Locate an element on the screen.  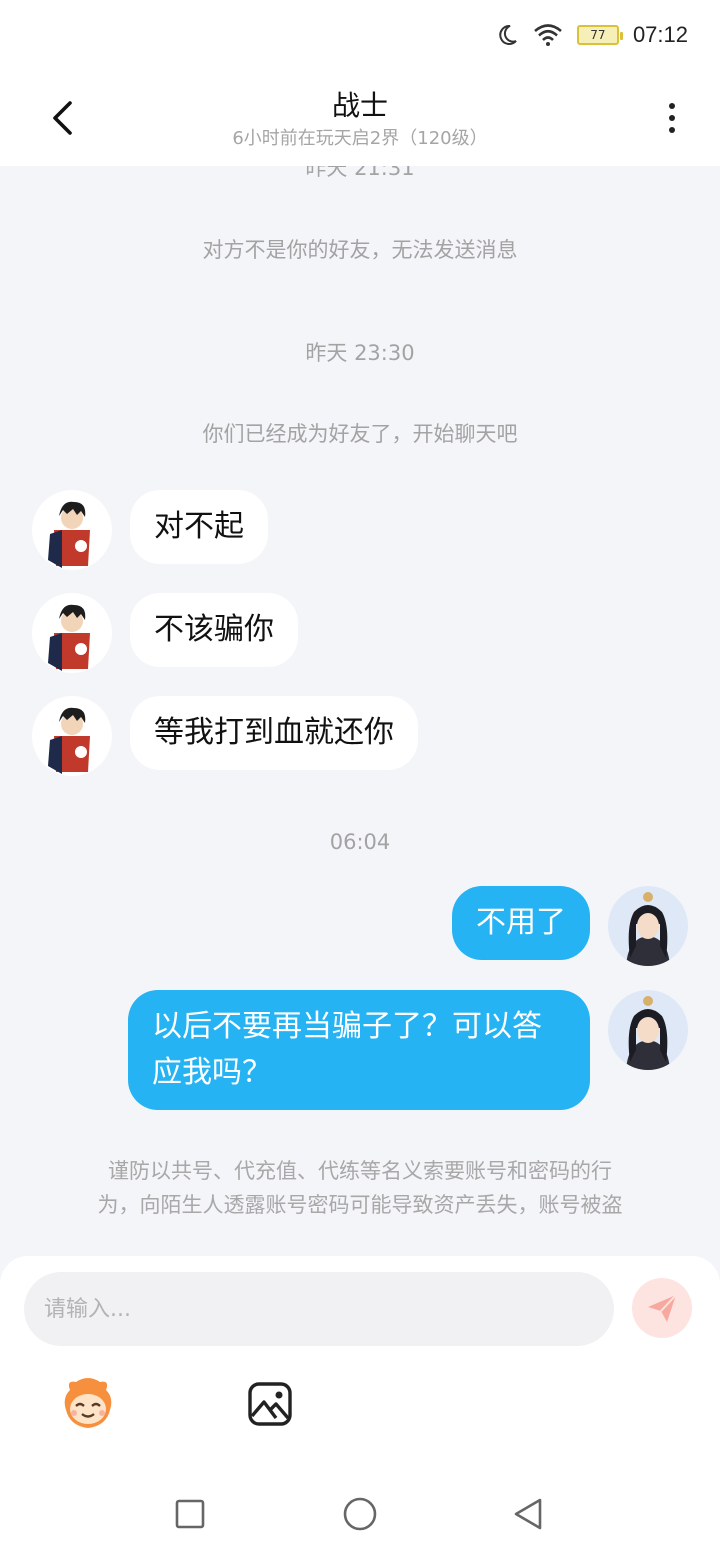
system-notice: 对方不是你的好友，无法发送消息 is located at coordinates (360, 250).